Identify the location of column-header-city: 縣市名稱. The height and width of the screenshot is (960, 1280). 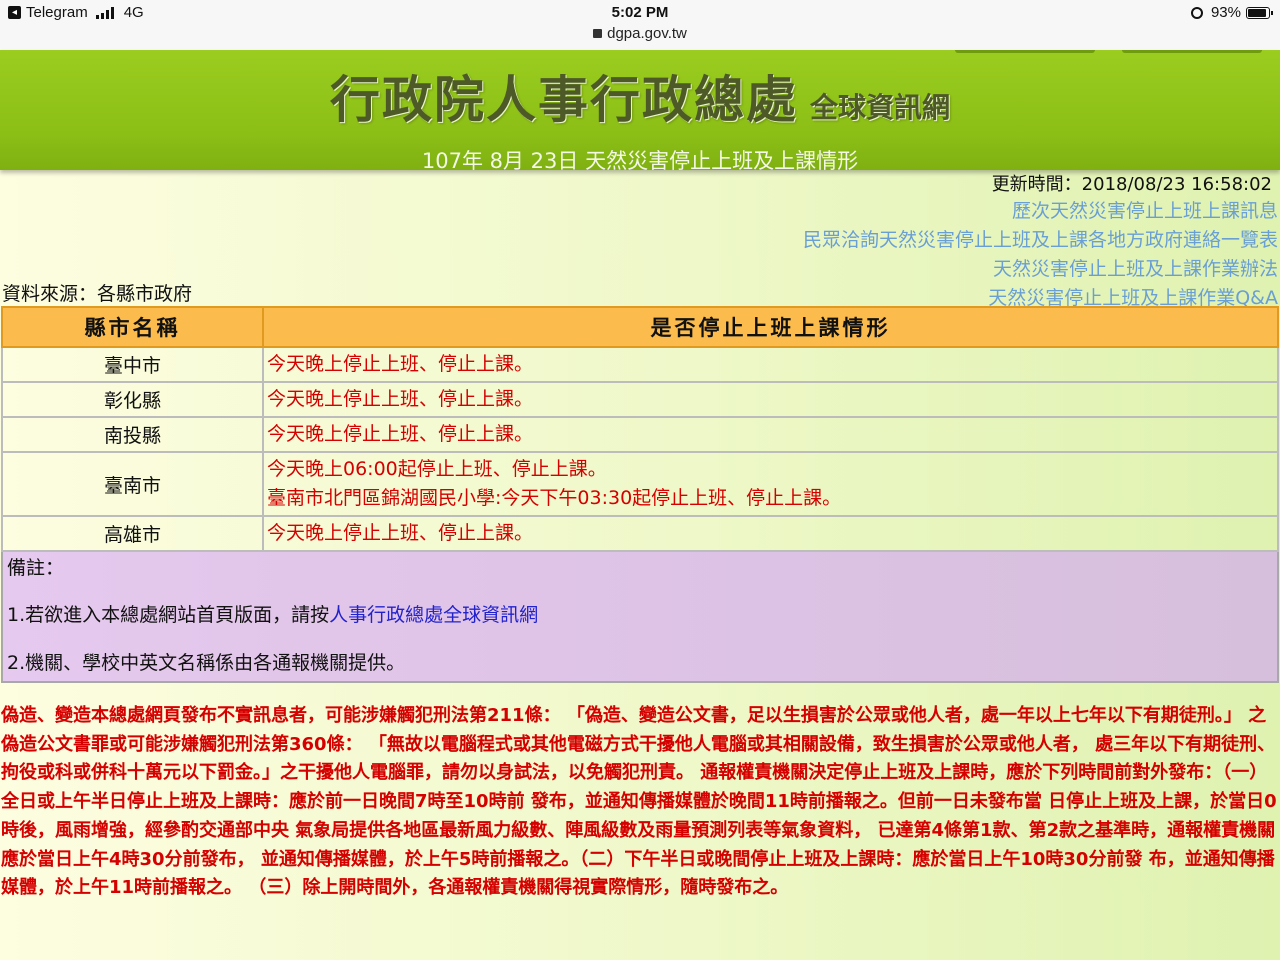
(132, 327).